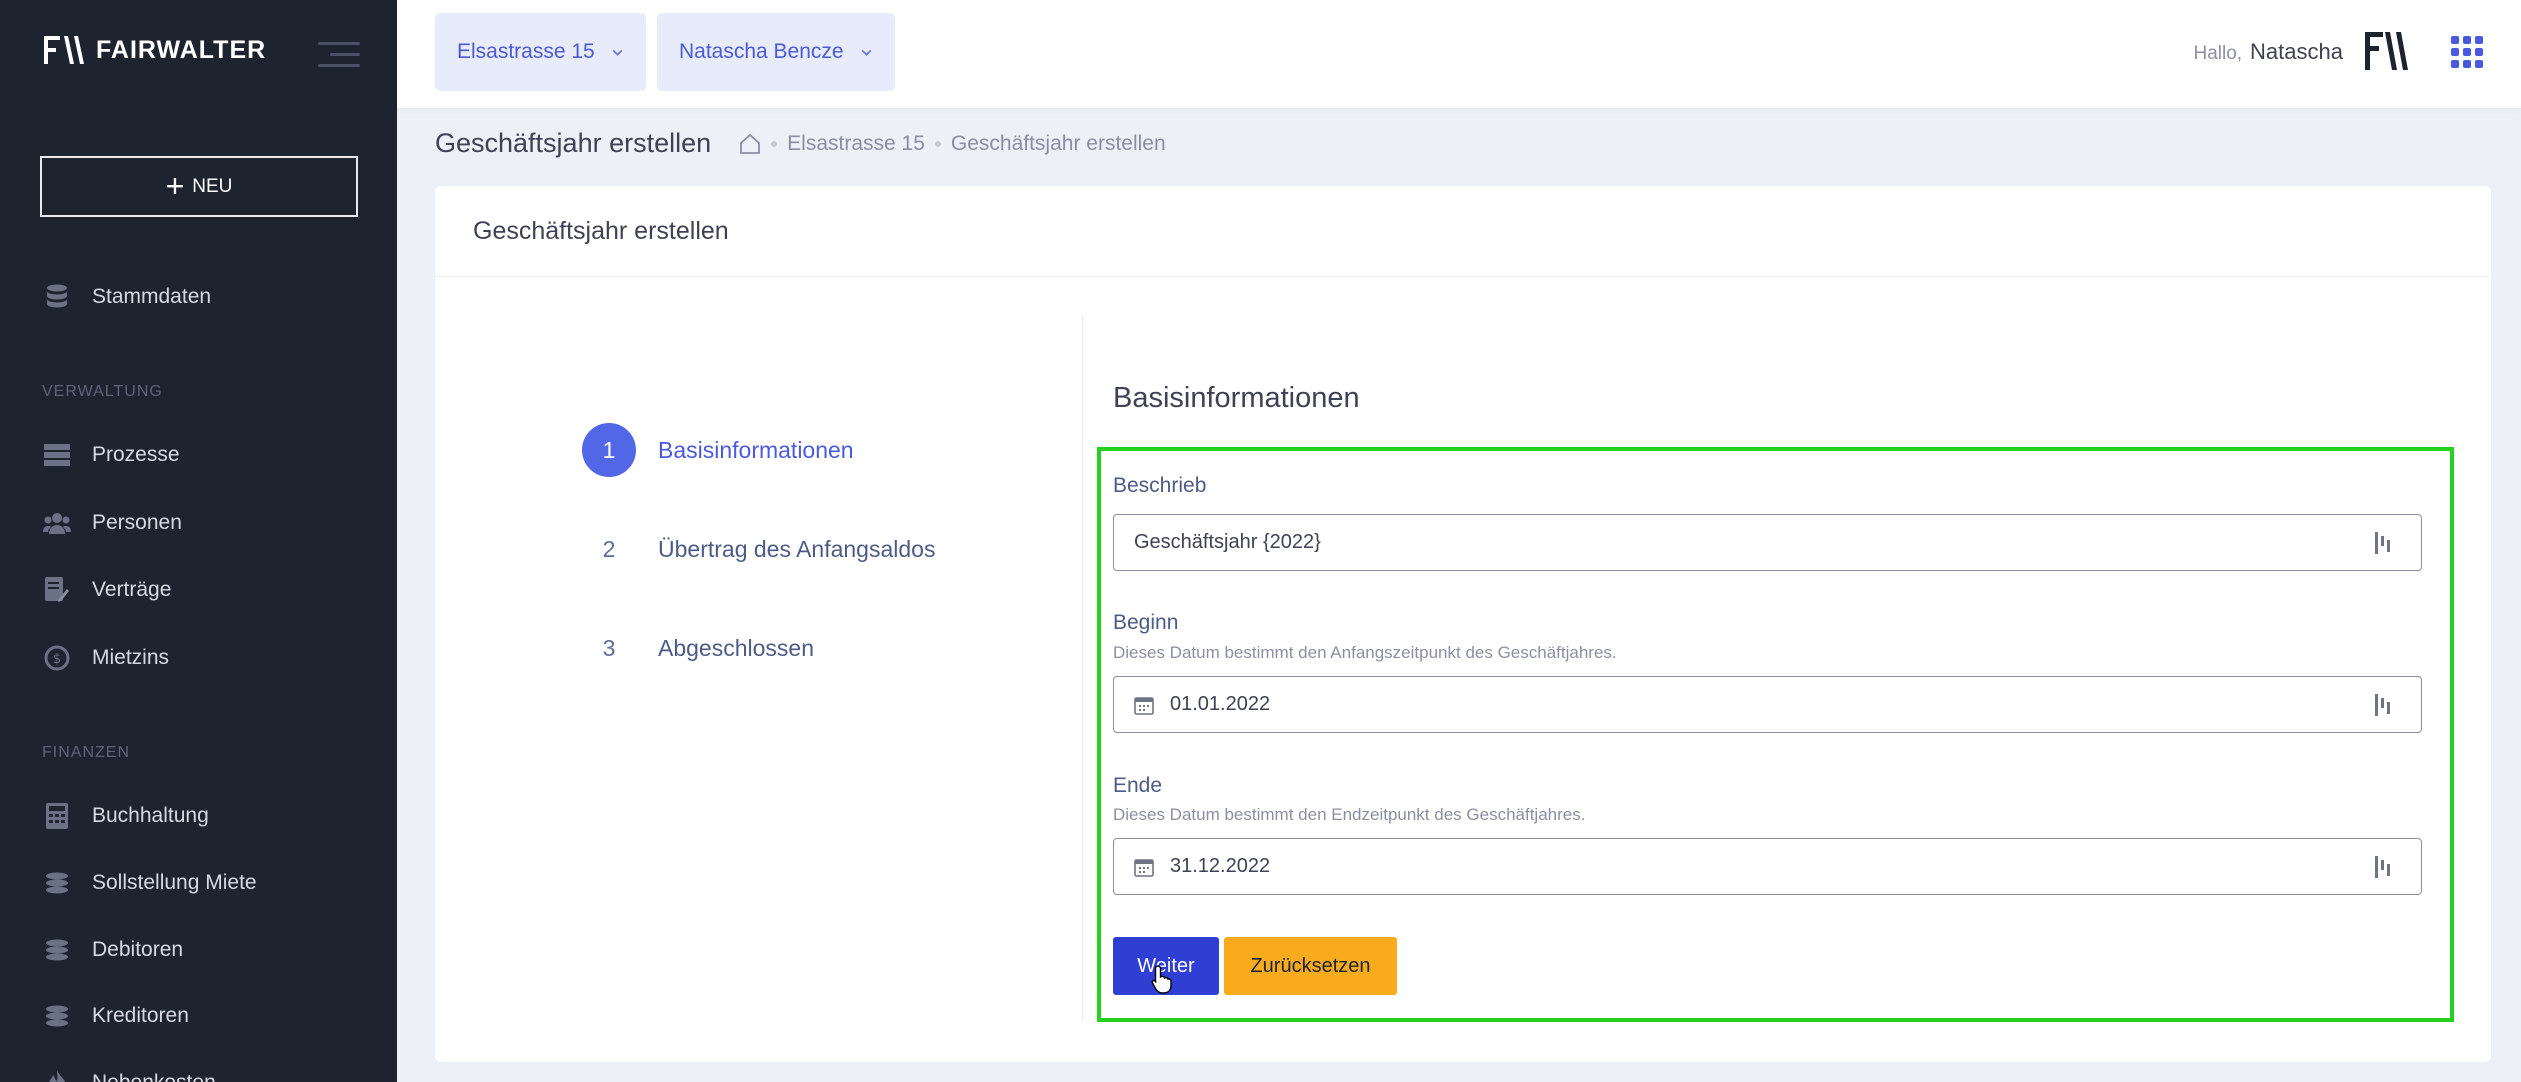  Describe the element at coordinates (57, 297) in the screenshot. I see `database-icon` at that location.